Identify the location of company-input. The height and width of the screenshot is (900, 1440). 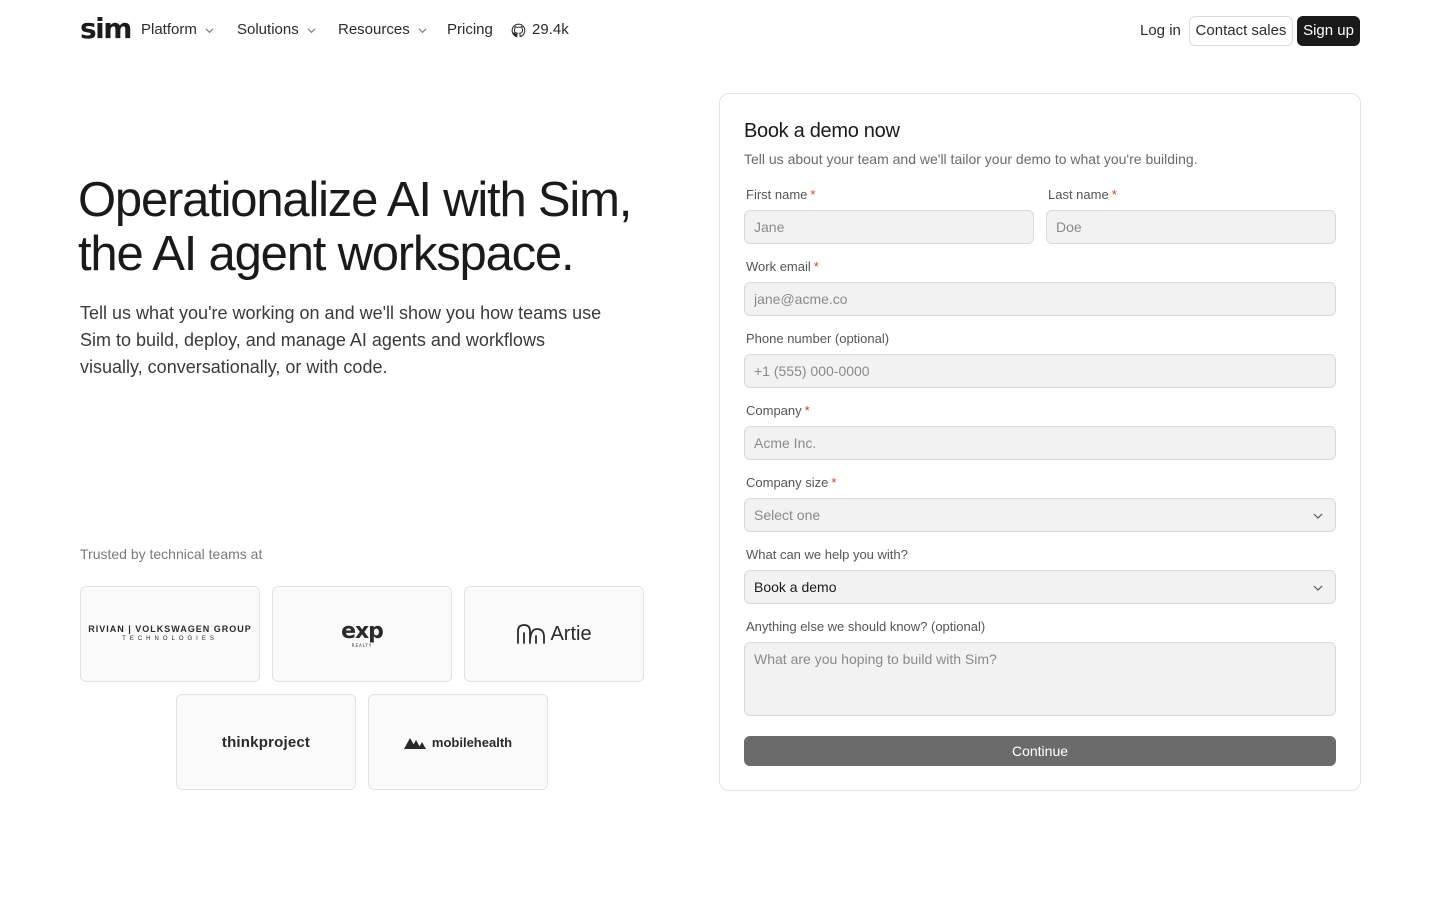
(1040, 443).